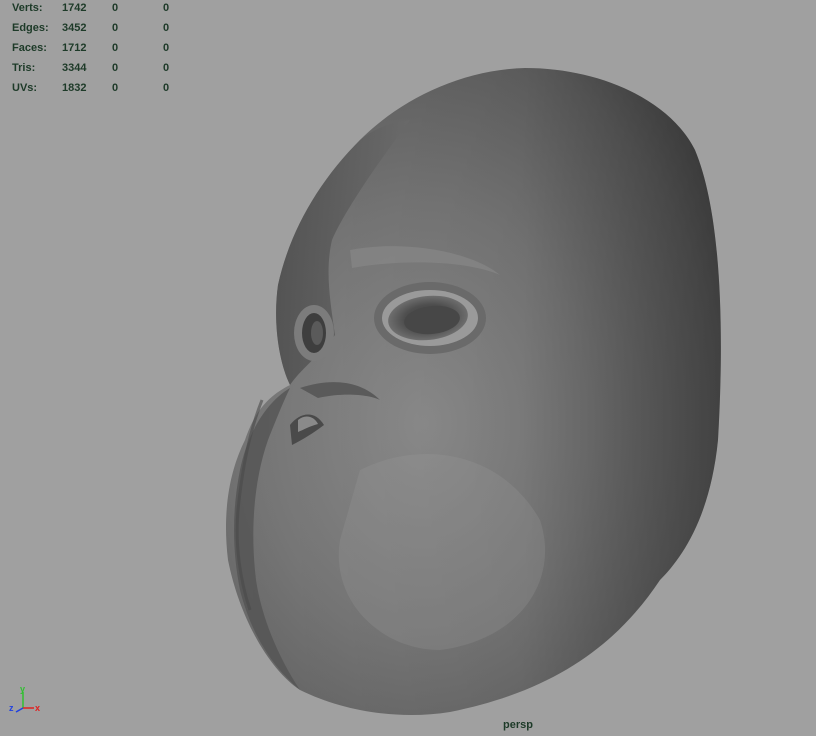 Image resolution: width=816 pixels, height=736 pixels. Describe the element at coordinates (19, 710) in the screenshot. I see `axis-z-line` at that location.